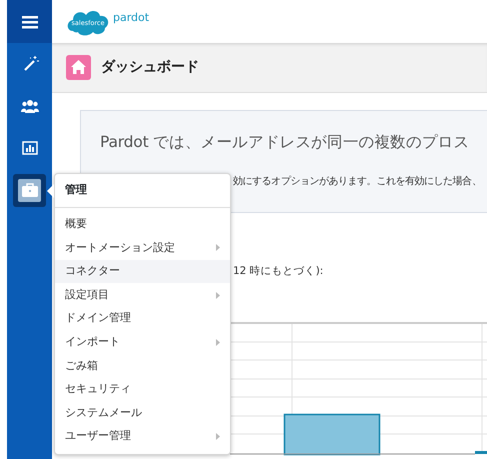 This screenshot has height=459, width=487. What do you see at coordinates (357, 182) in the screenshot?
I see `notice-text: 効にするオプションがあります。これを有効にした場合、` at bounding box center [357, 182].